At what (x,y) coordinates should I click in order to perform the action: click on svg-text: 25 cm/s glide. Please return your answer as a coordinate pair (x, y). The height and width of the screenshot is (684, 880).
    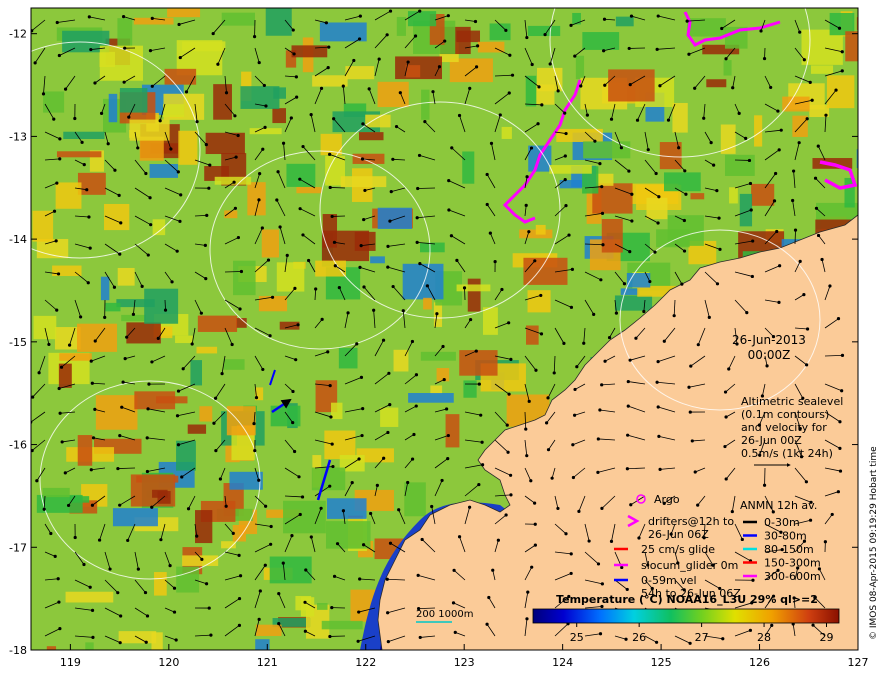
    Looking at the image, I should click on (678, 549).